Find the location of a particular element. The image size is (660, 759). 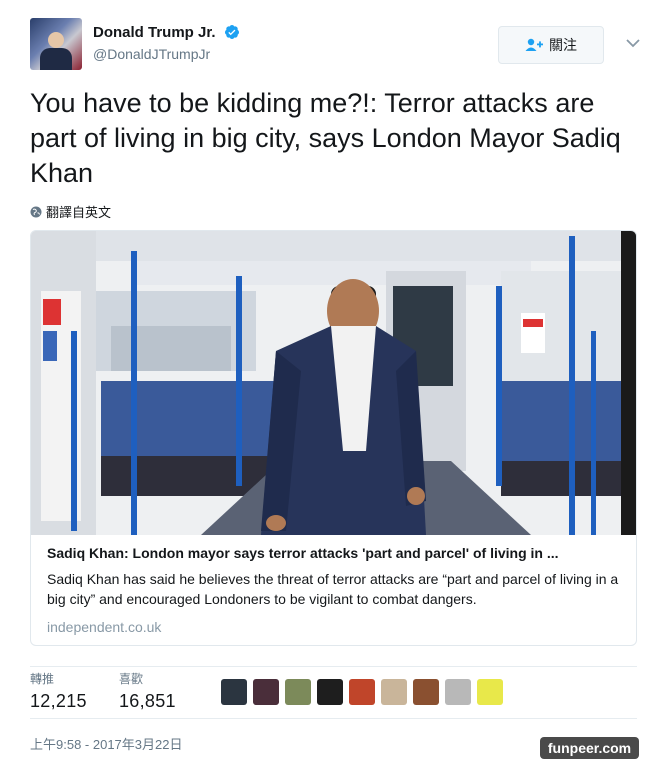

chevron-down-icon is located at coordinates (633, 43).